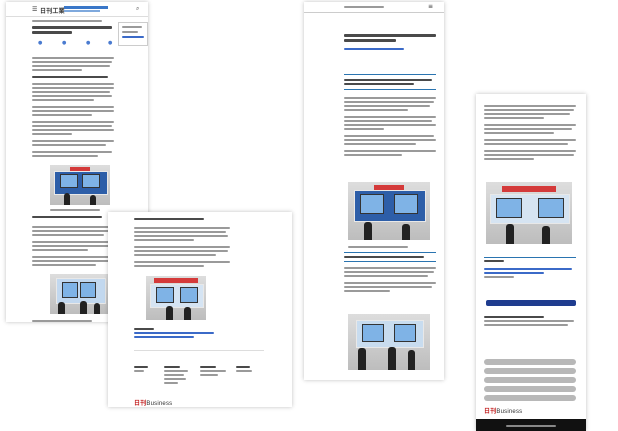  What do you see at coordinates (530, 273) in the screenshot?
I see `related-links` at bounding box center [530, 273].